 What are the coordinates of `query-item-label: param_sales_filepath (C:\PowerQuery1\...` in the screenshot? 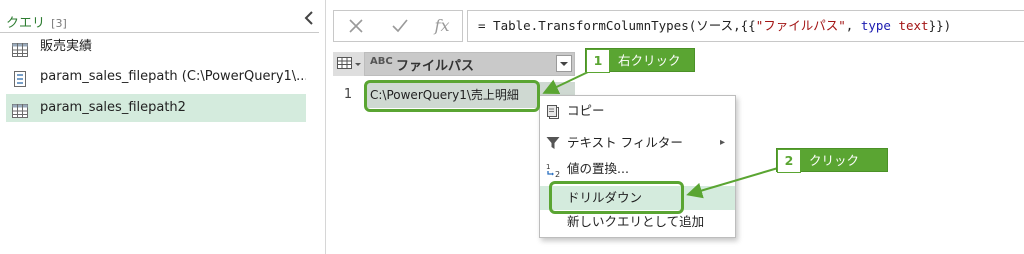 It's located at (173, 76).